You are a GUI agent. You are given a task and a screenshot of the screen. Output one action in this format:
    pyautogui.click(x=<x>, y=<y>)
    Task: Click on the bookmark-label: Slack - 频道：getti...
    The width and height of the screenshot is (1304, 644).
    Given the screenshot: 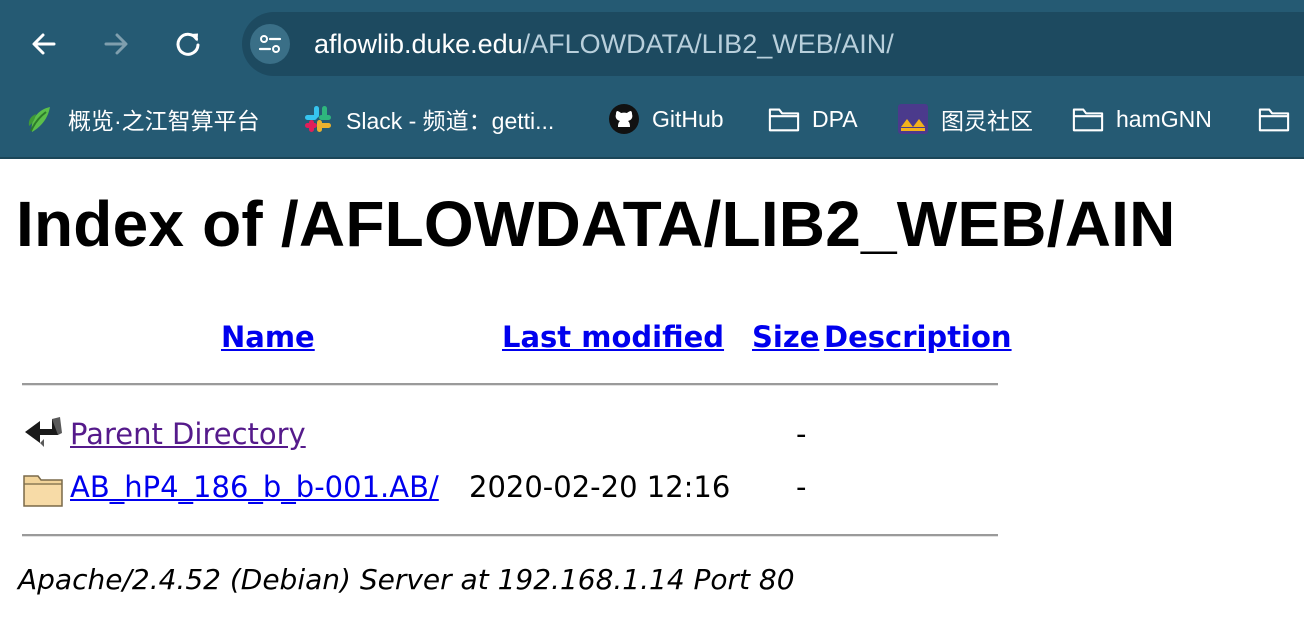 What is the action you would take?
    pyautogui.click(x=450, y=121)
    